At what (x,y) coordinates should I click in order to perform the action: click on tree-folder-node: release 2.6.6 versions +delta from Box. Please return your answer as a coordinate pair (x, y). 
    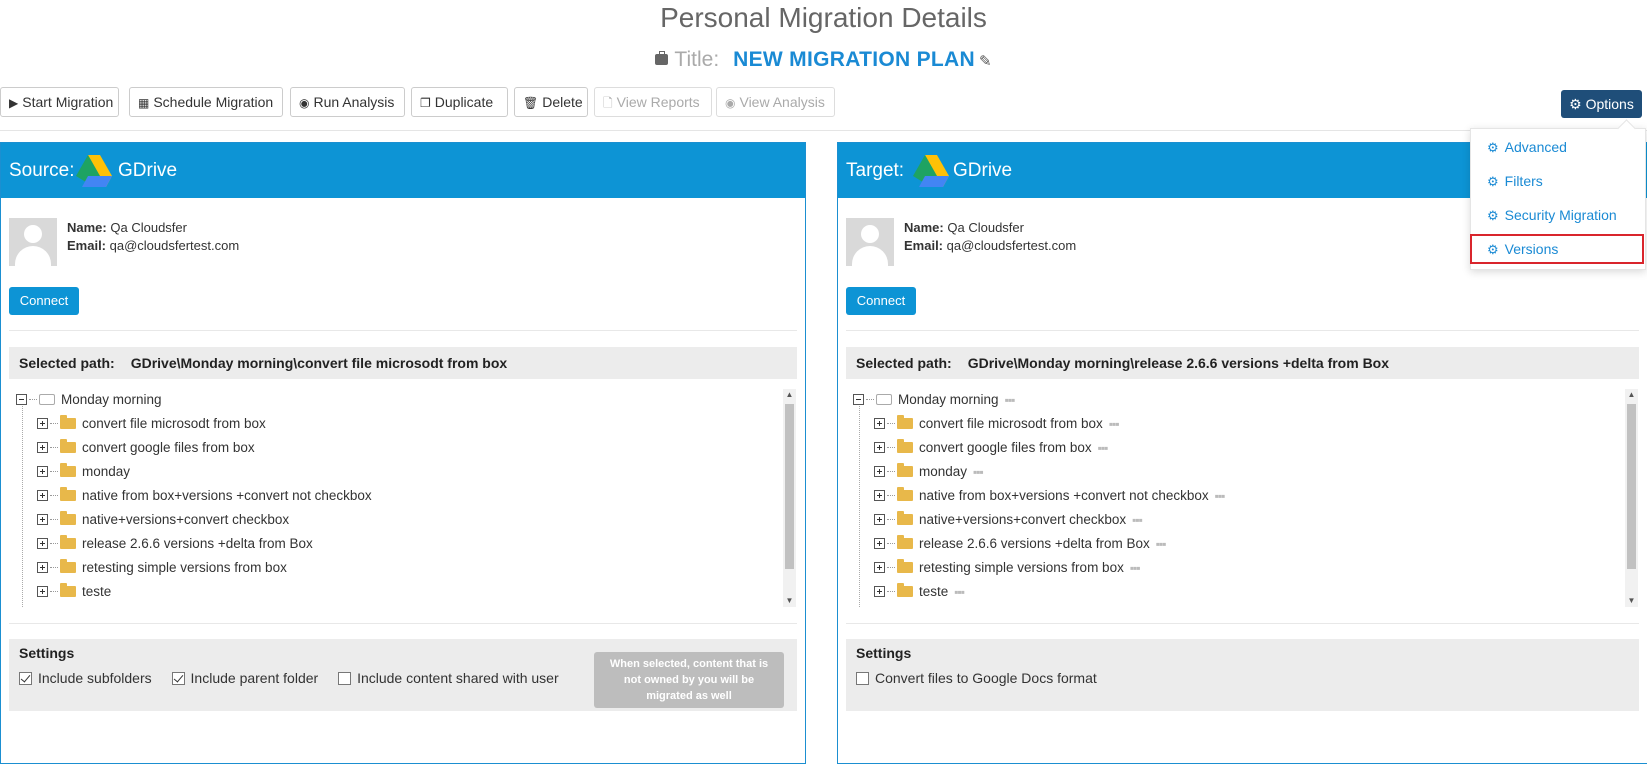
    Looking at the image, I should click on (175, 544).